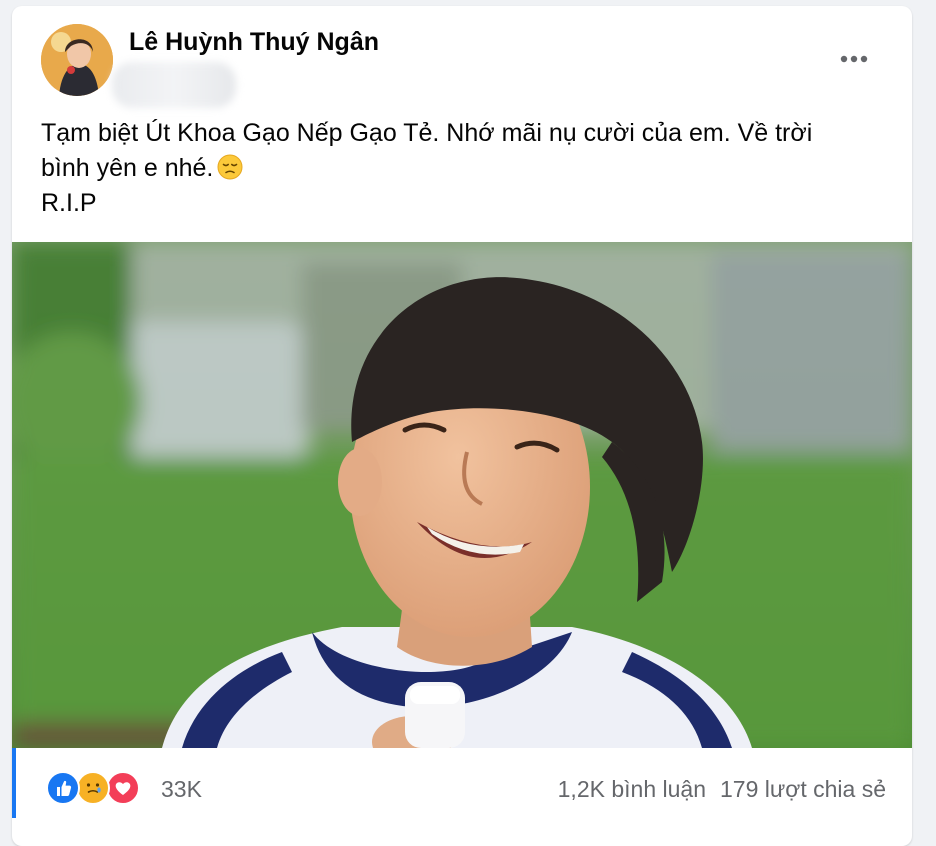 The height and width of the screenshot is (846, 936). Describe the element at coordinates (230, 167) in the screenshot. I see `disappointed-face-icon` at that location.